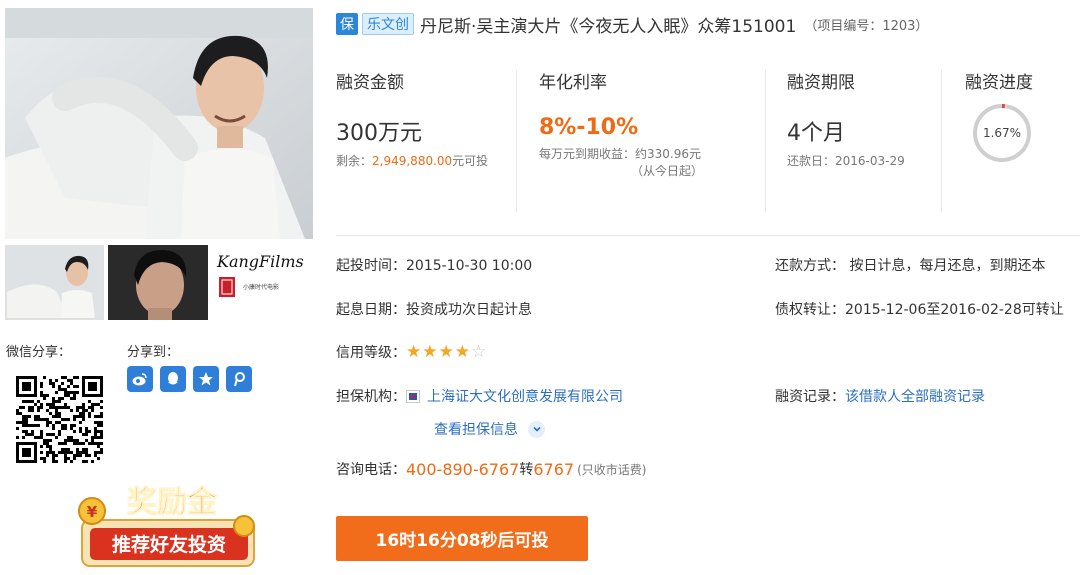  Describe the element at coordinates (554, 469) in the screenshot. I see `phone-ext: 6767` at that location.